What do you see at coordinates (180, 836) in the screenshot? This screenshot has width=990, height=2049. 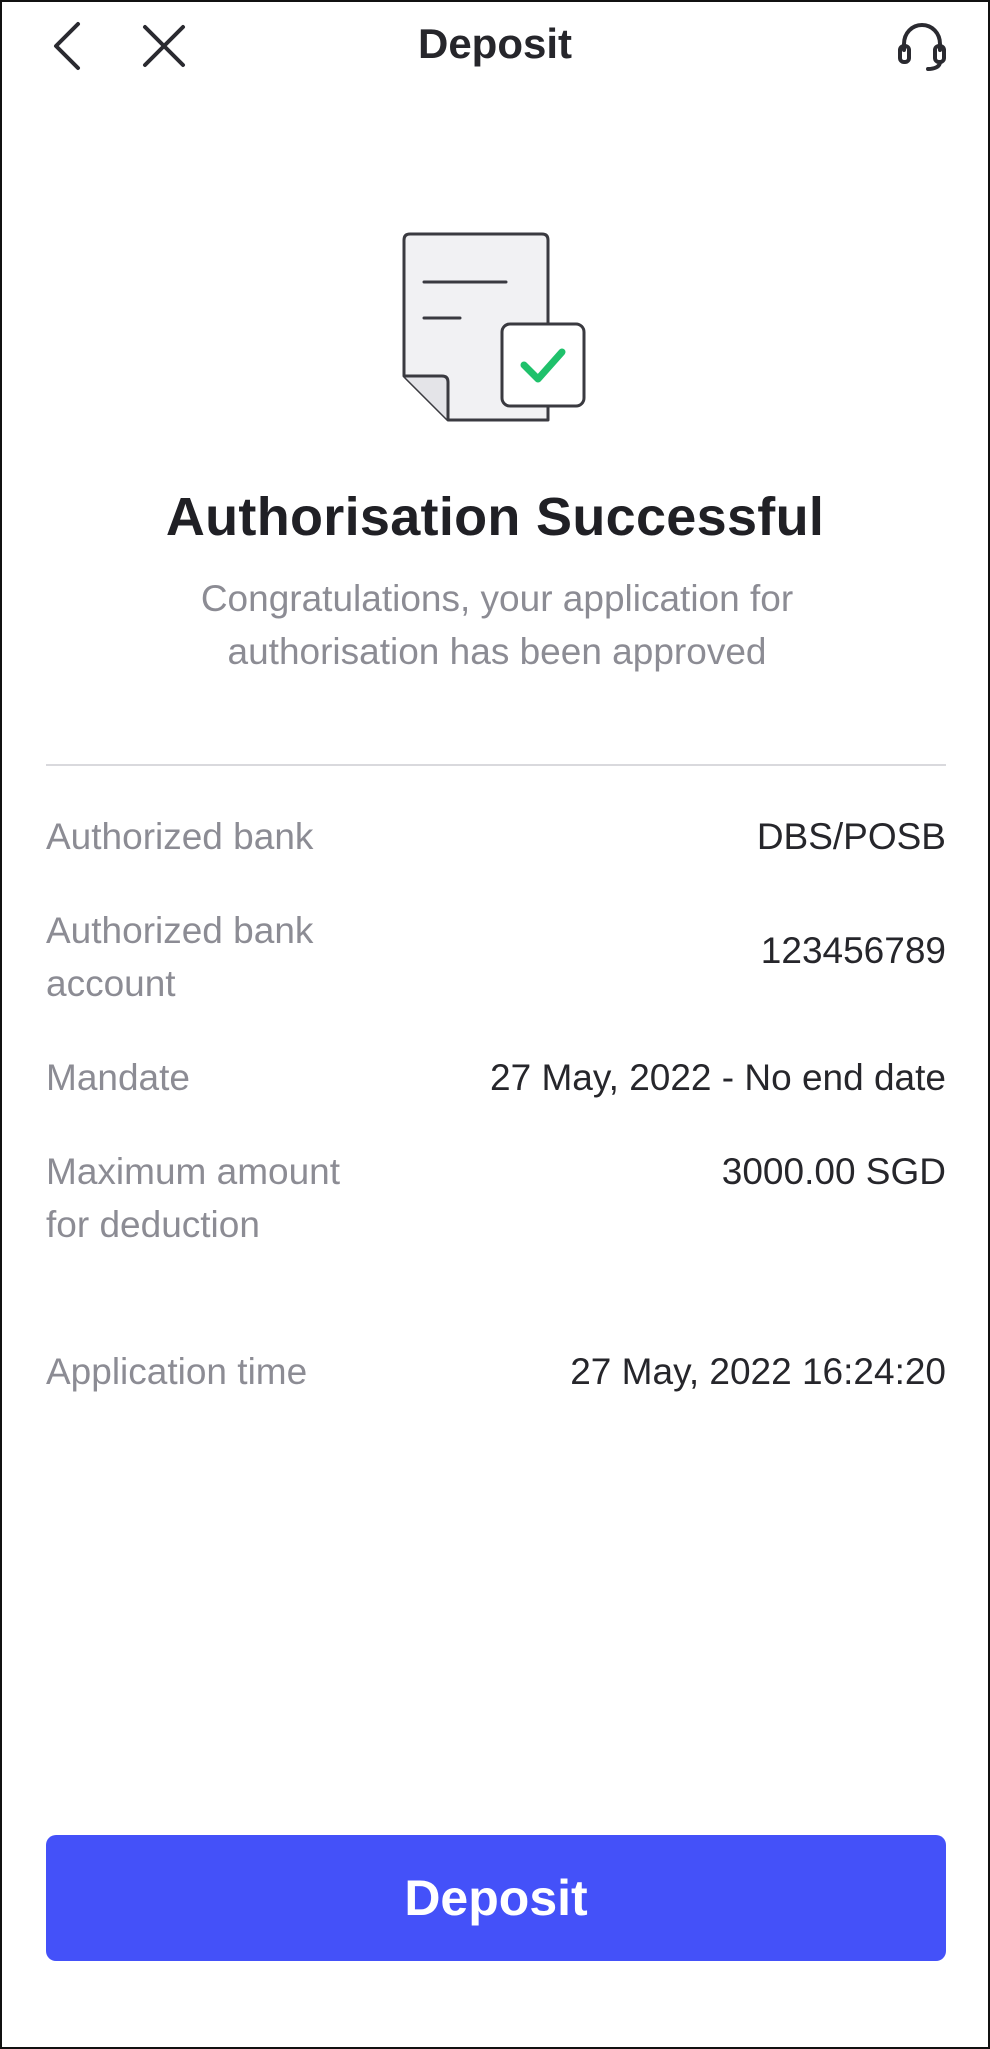 I see `detail-label: Authorized bank` at bounding box center [180, 836].